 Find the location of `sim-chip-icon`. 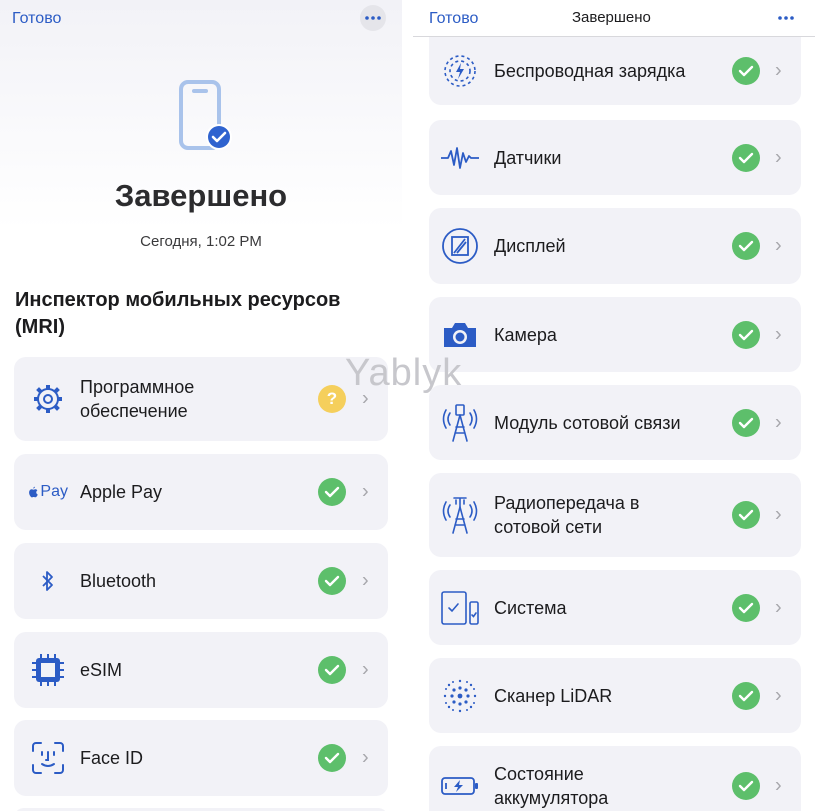

sim-chip-icon is located at coordinates (48, 670).